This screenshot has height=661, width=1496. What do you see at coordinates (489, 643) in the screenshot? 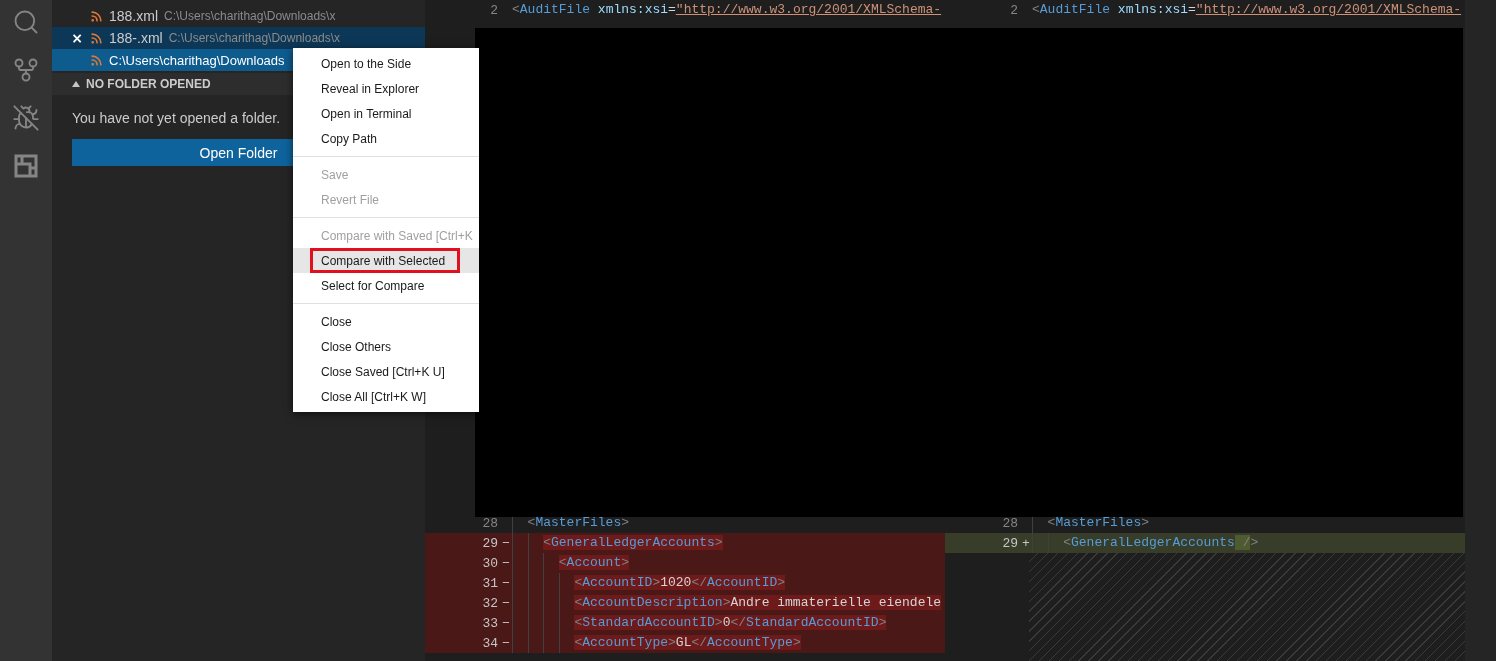
I see `line-number: 34` at bounding box center [489, 643].